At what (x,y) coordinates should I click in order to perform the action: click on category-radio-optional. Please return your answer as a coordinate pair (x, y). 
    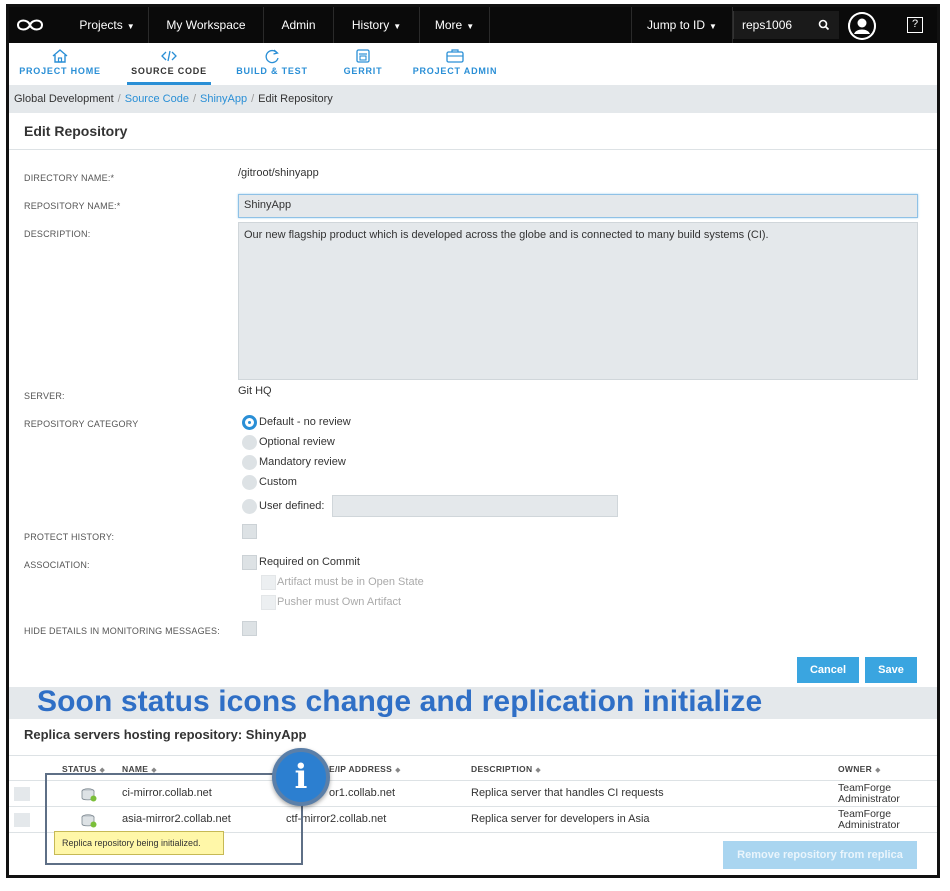
    Looking at the image, I should click on (249, 442).